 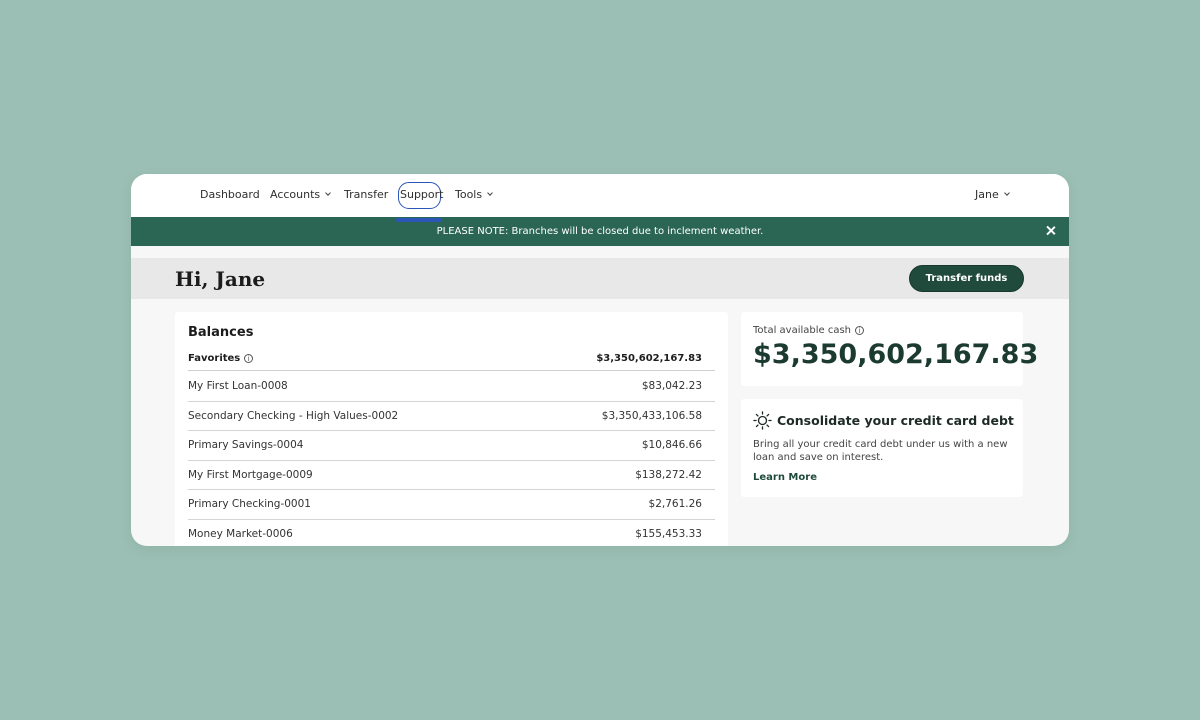 What do you see at coordinates (649, 358) in the screenshot?
I see `favorites-total: $3,350,602,167.83` at bounding box center [649, 358].